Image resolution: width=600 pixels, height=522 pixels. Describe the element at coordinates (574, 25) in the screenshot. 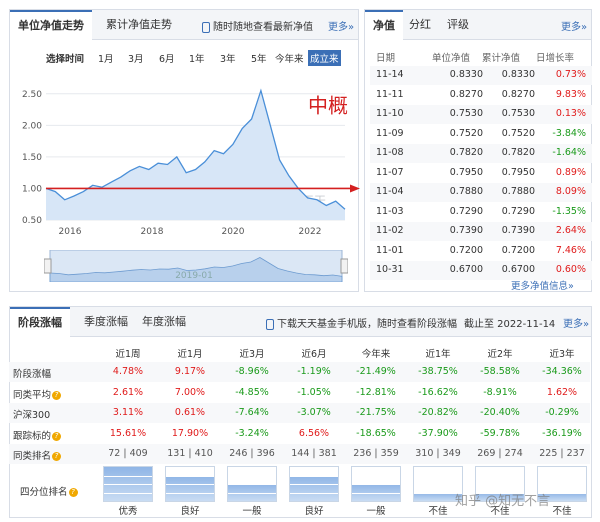

I see `nav-more-link: 更多»` at that location.